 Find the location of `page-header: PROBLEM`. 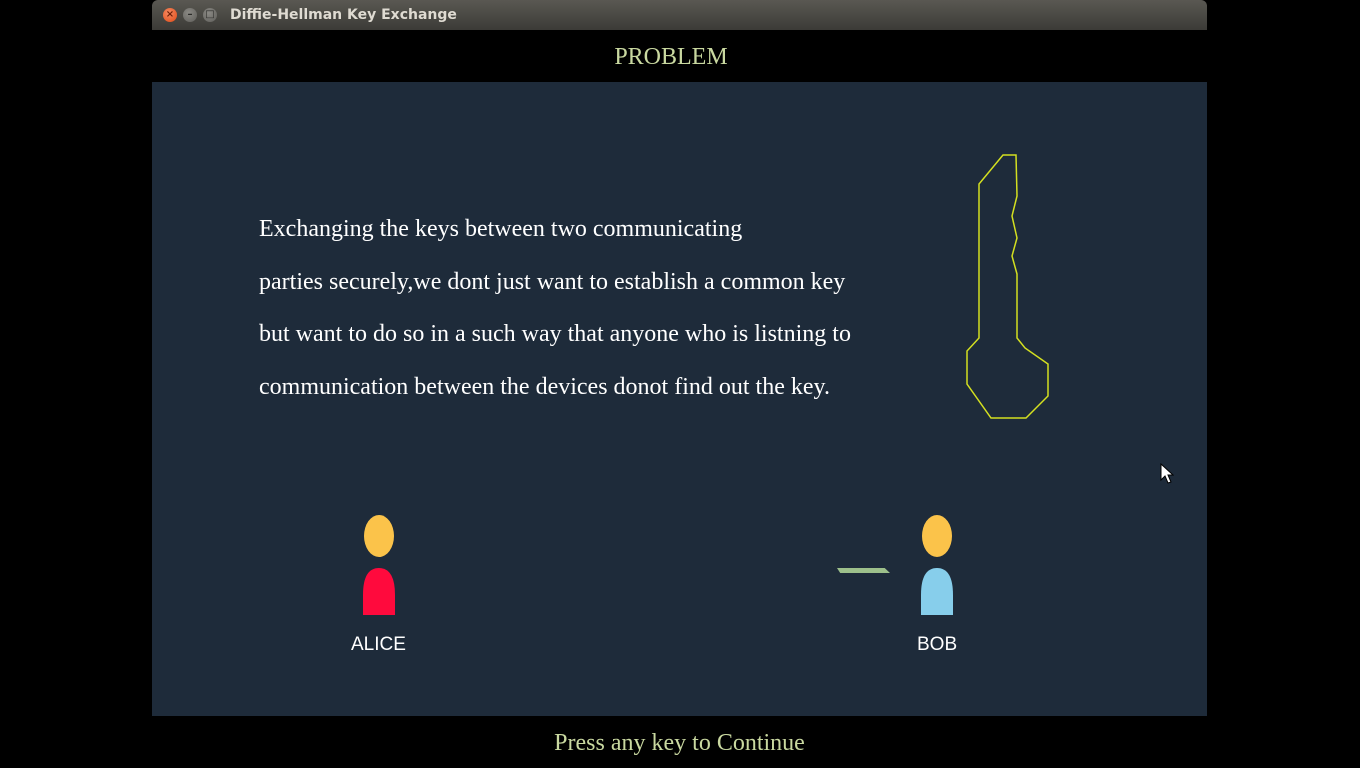

page-header: PROBLEM is located at coordinates (679, 56).